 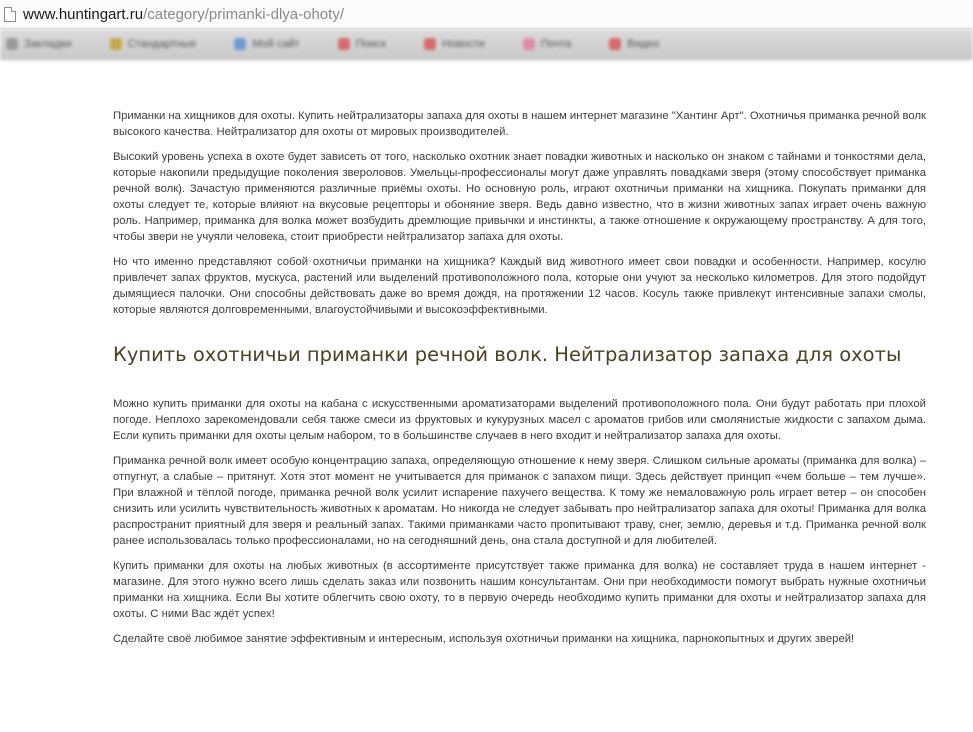 I want to click on bookmark-item: Стандартные, so click(x=152, y=44).